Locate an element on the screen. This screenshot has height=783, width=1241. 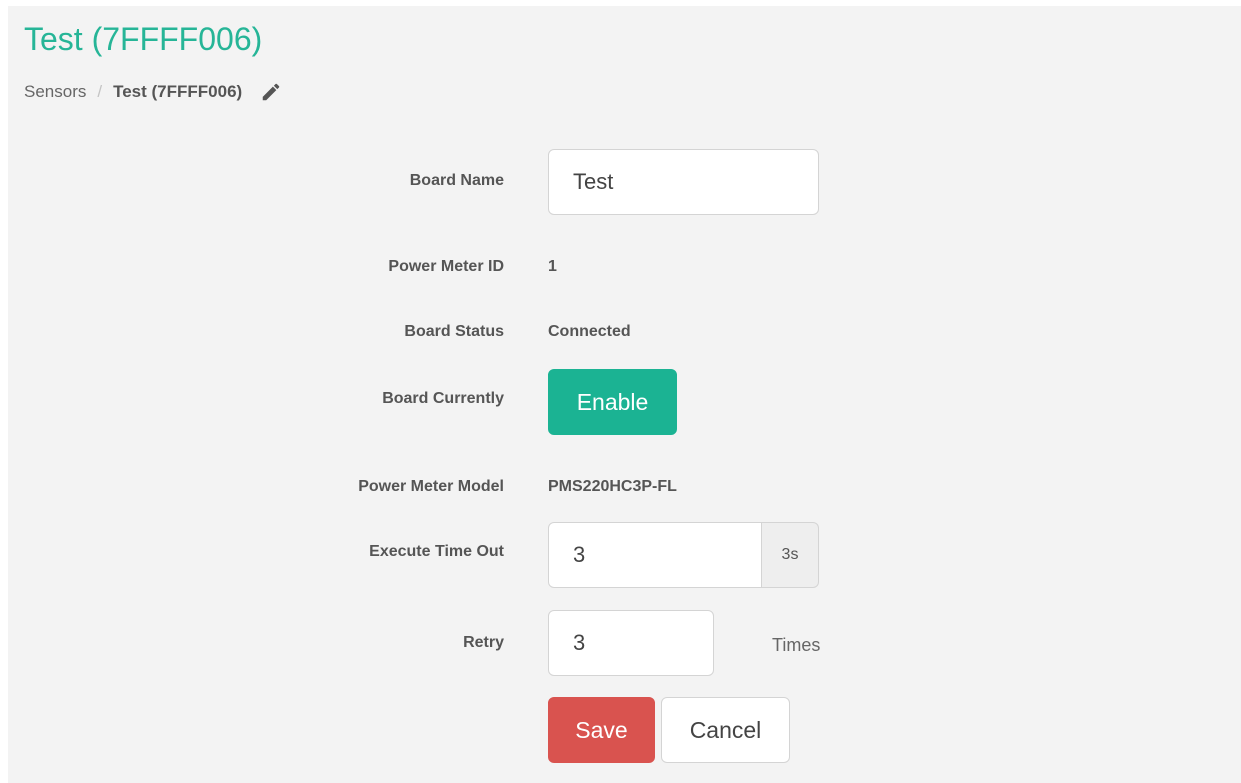
enable-button: Enable is located at coordinates (612, 402).